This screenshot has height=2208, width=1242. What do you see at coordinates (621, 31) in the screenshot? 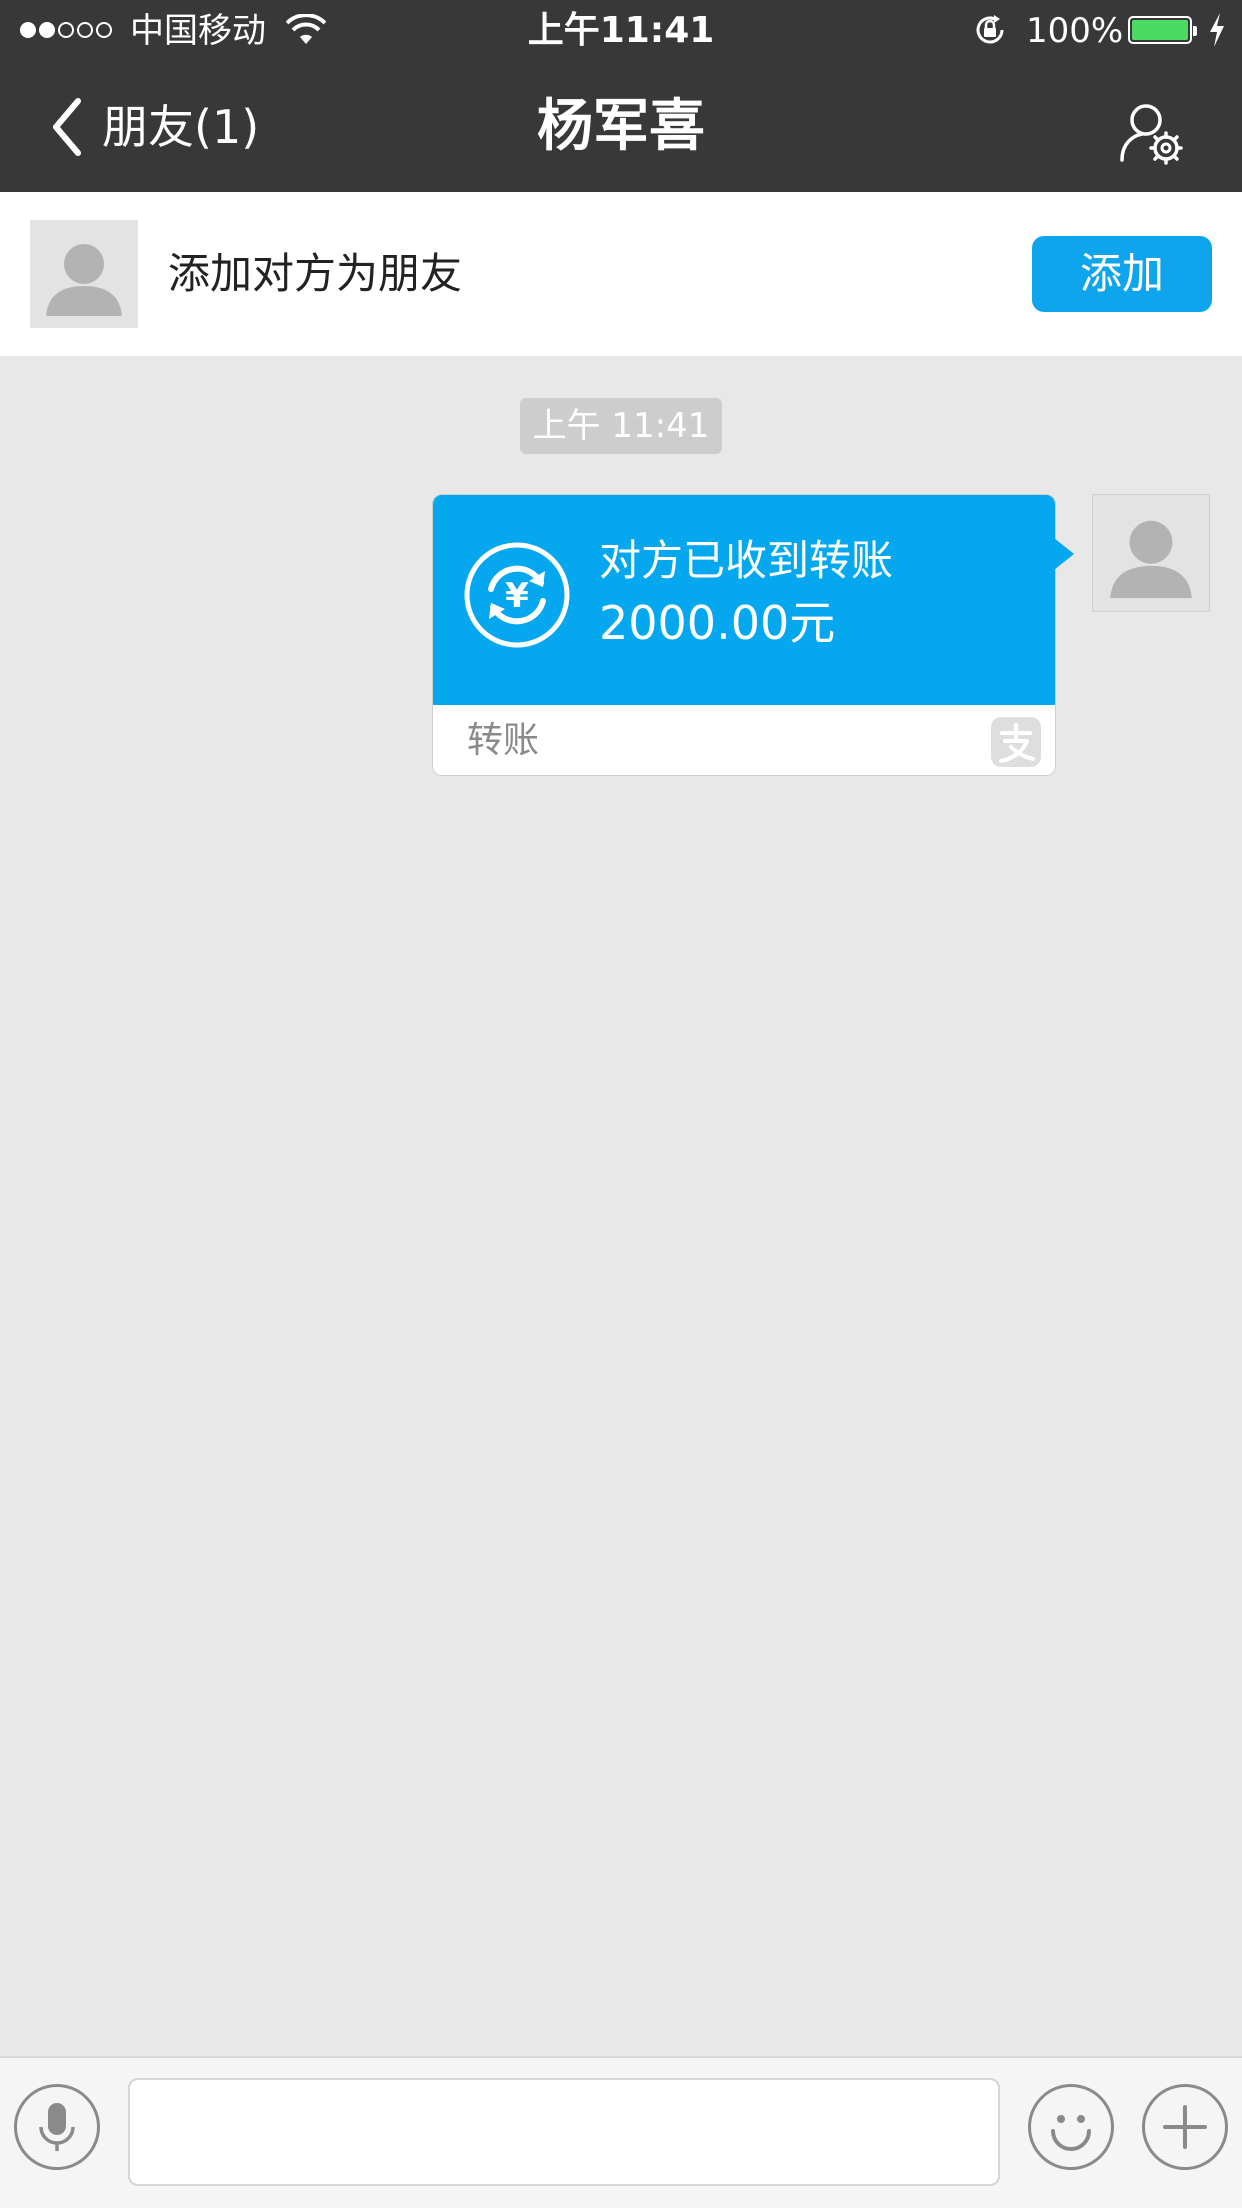
I see `status-bar: 中国移动 上午11:41 100%` at bounding box center [621, 31].